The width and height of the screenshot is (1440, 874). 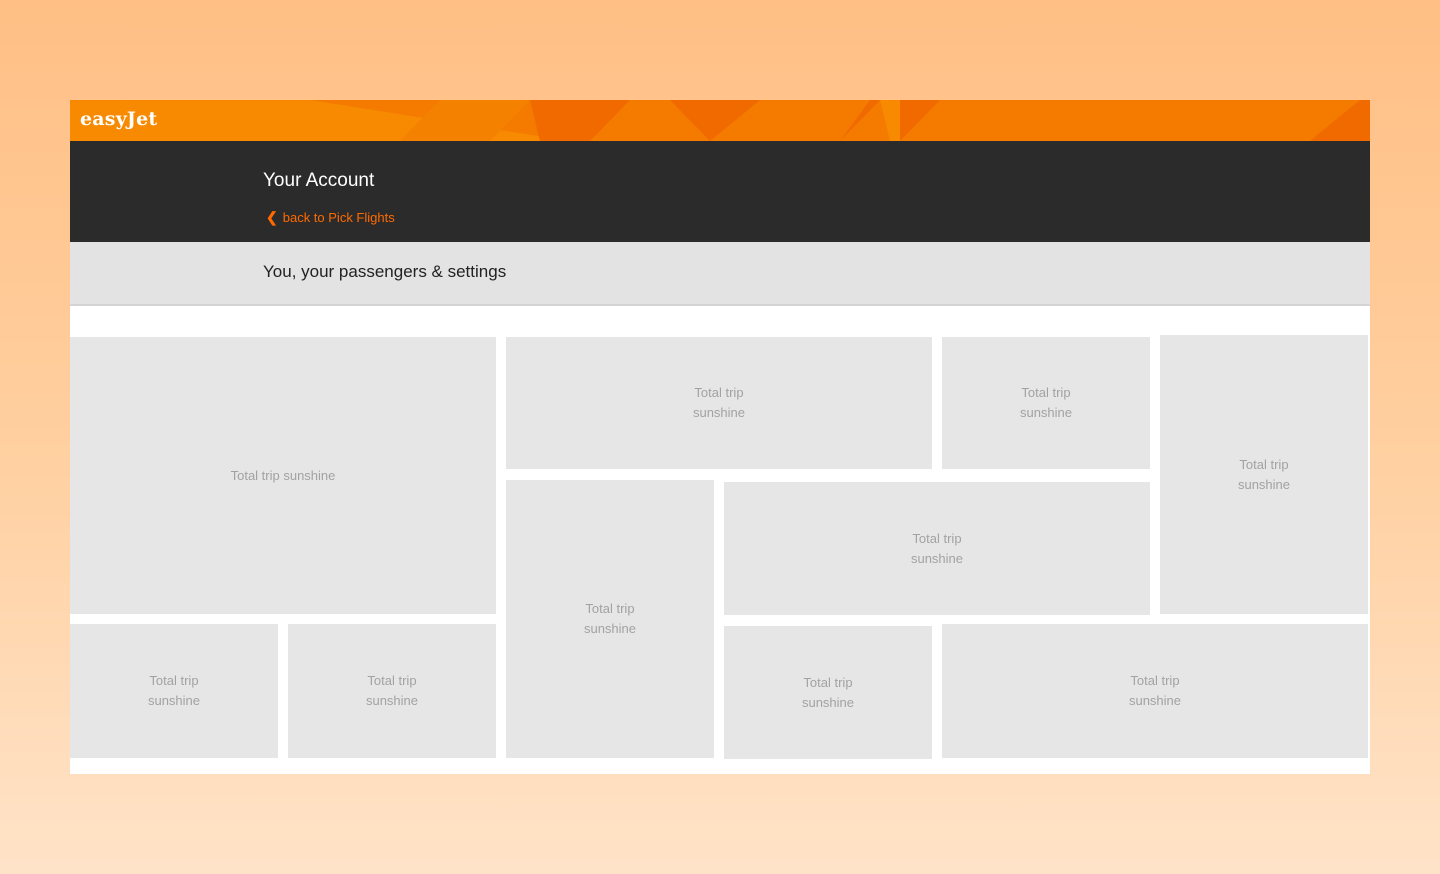 What do you see at coordinates (118, 119) in the screenshot?
I see `easyjet-logo: easyJet` at bounding box center [118, 119].